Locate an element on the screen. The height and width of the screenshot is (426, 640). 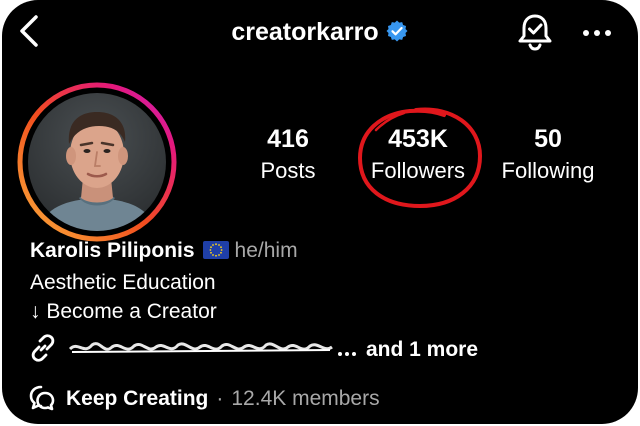
notifications-button is located at coordinates (535, 32).